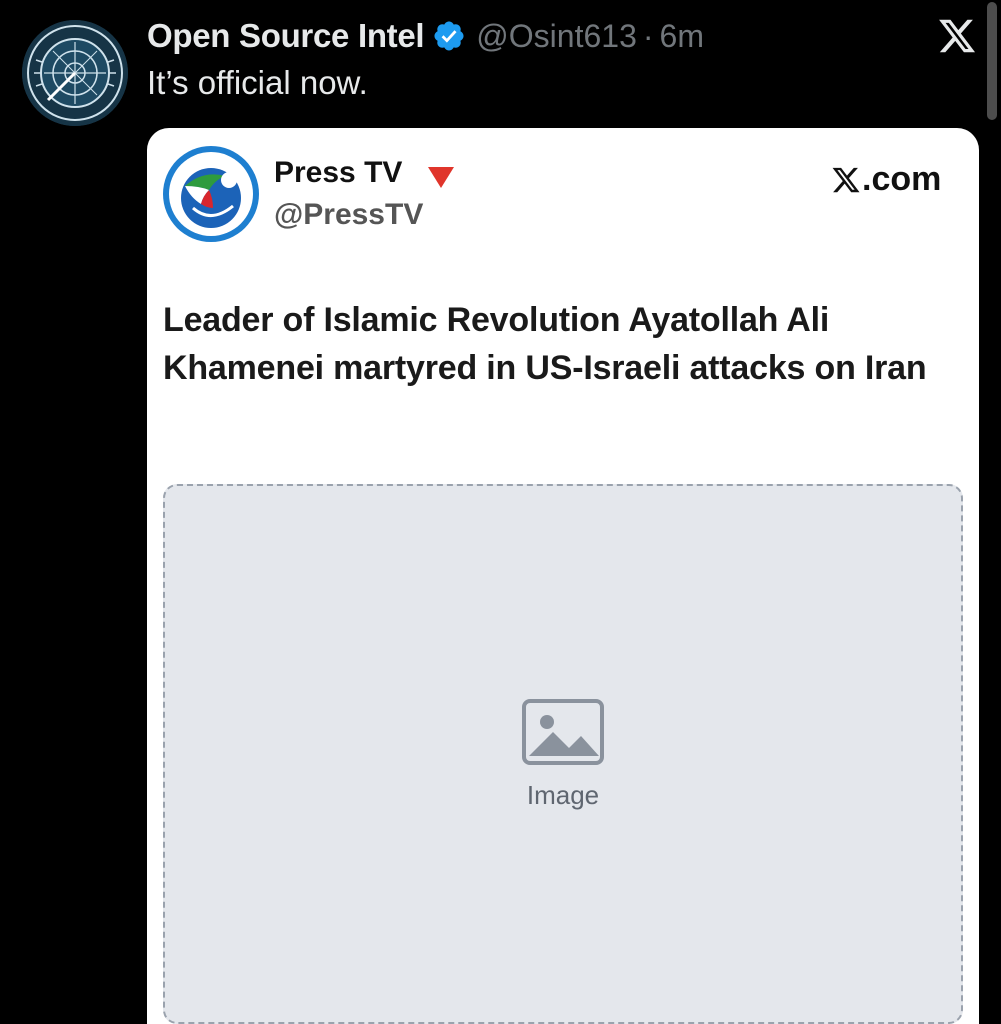  I want to click on image-icon, so click(563, 731).